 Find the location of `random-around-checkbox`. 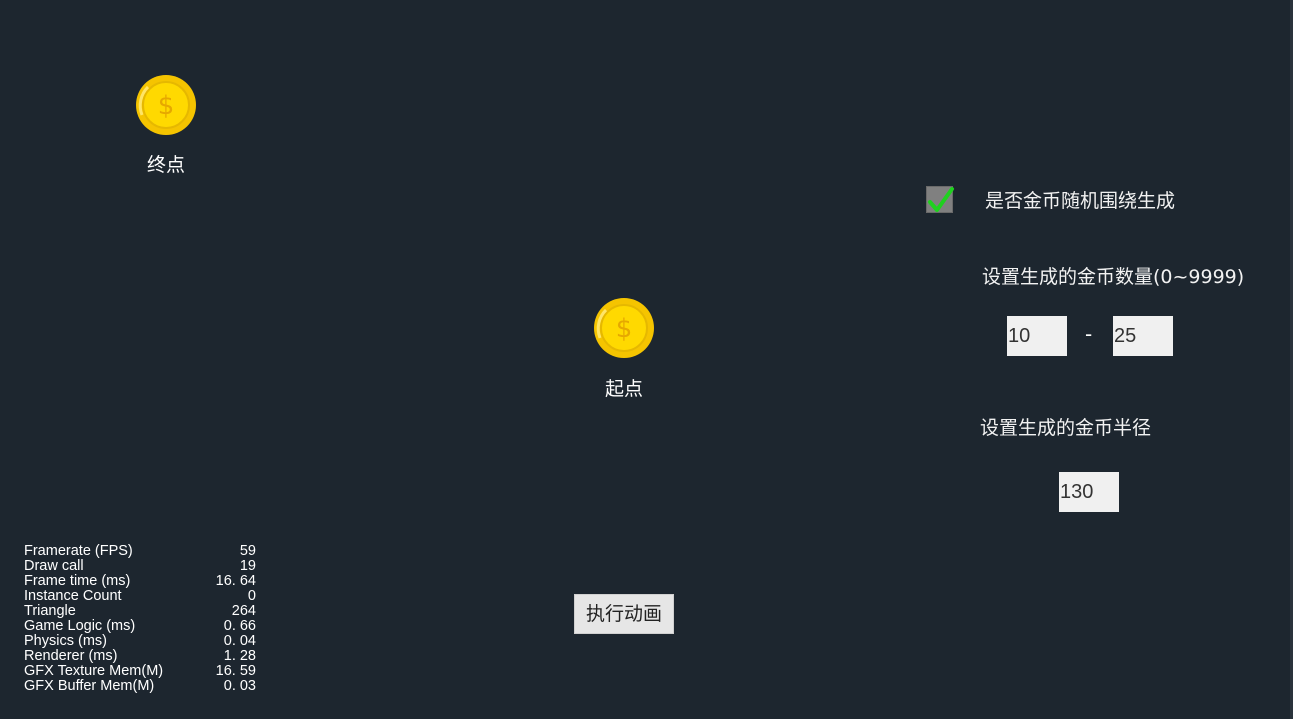

random-around-checkbox is located at coordinates (940, 199).